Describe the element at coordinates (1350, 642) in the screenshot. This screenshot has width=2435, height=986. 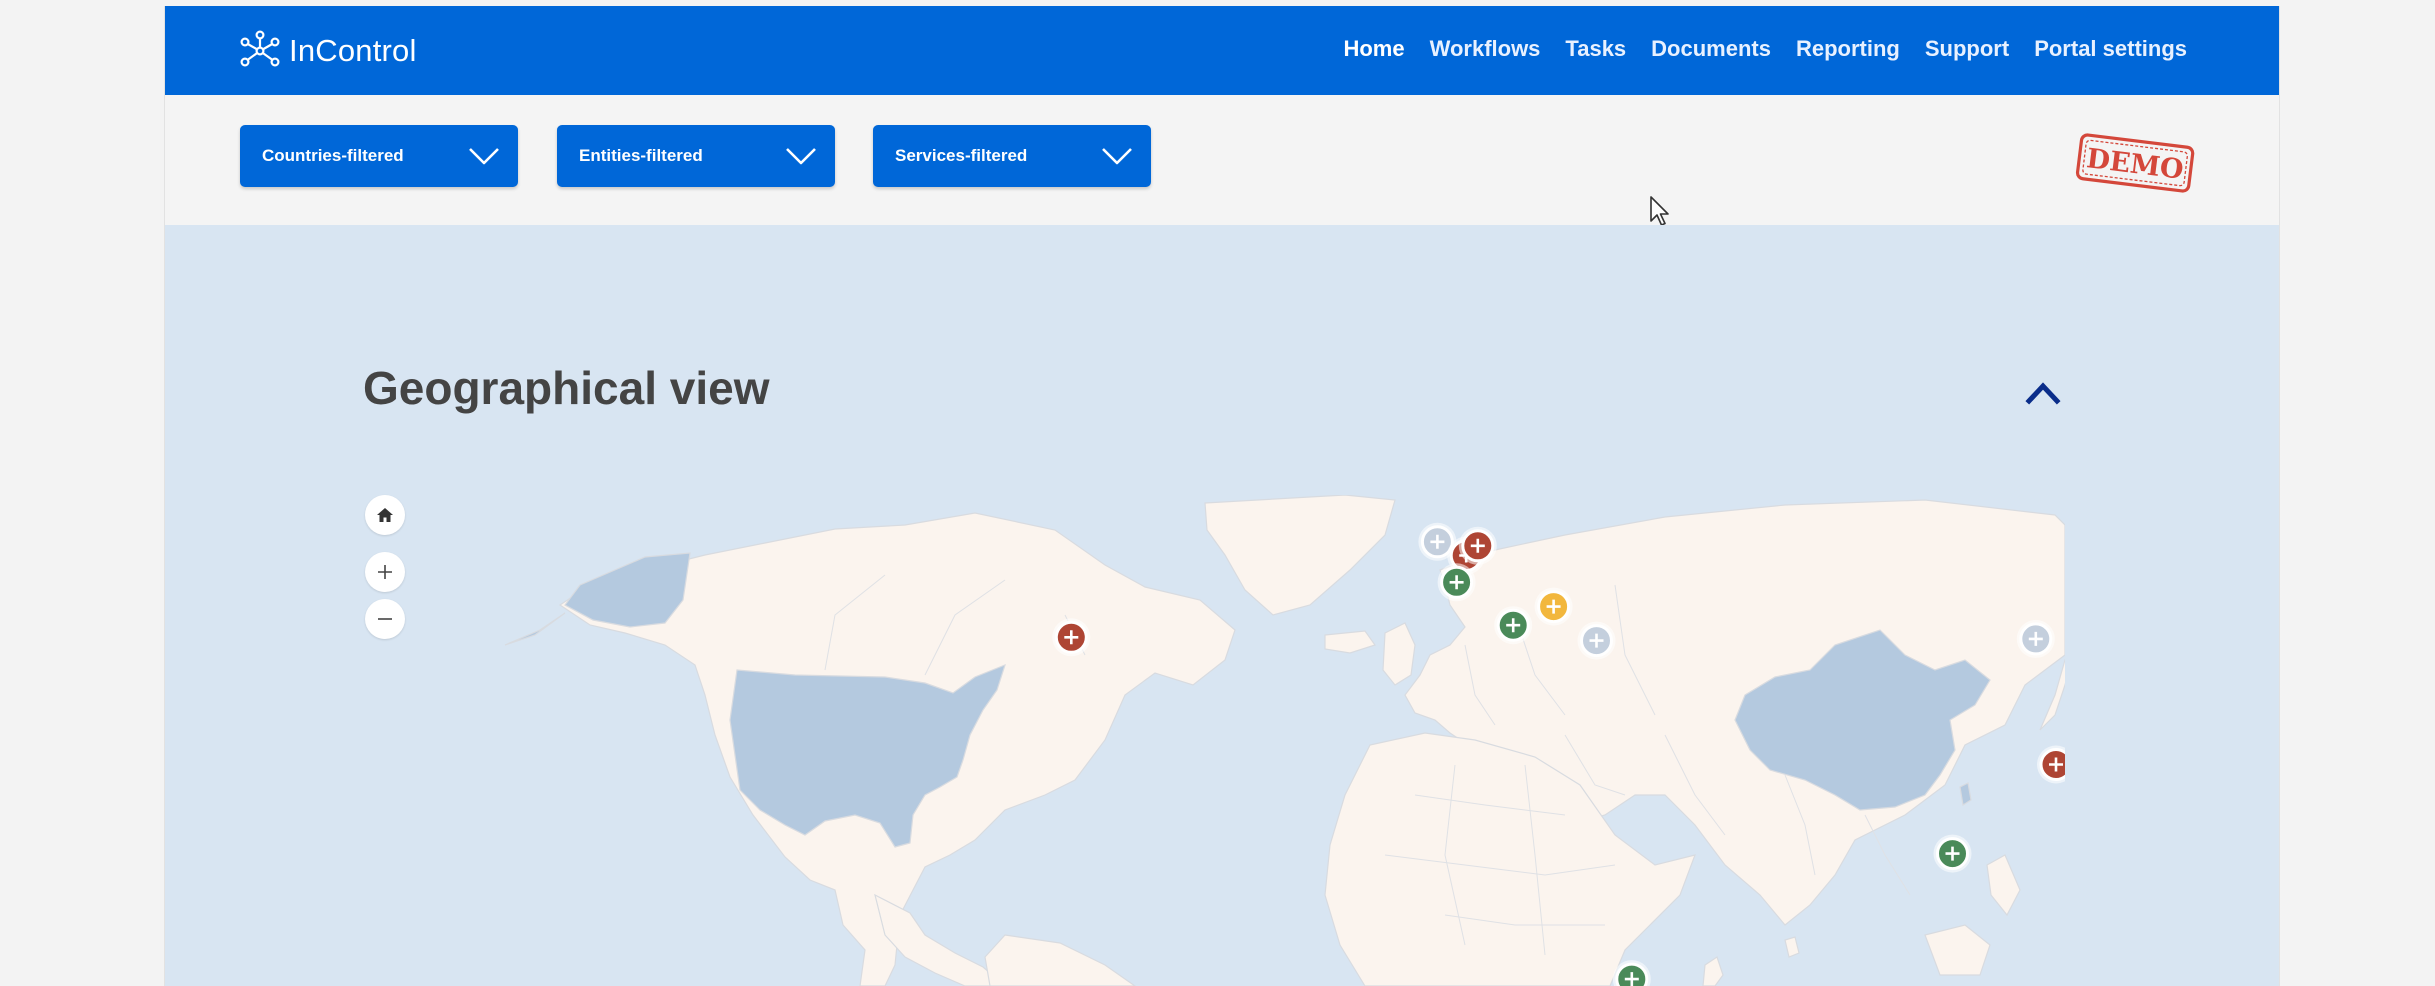
I see `land-iceland` at that location.